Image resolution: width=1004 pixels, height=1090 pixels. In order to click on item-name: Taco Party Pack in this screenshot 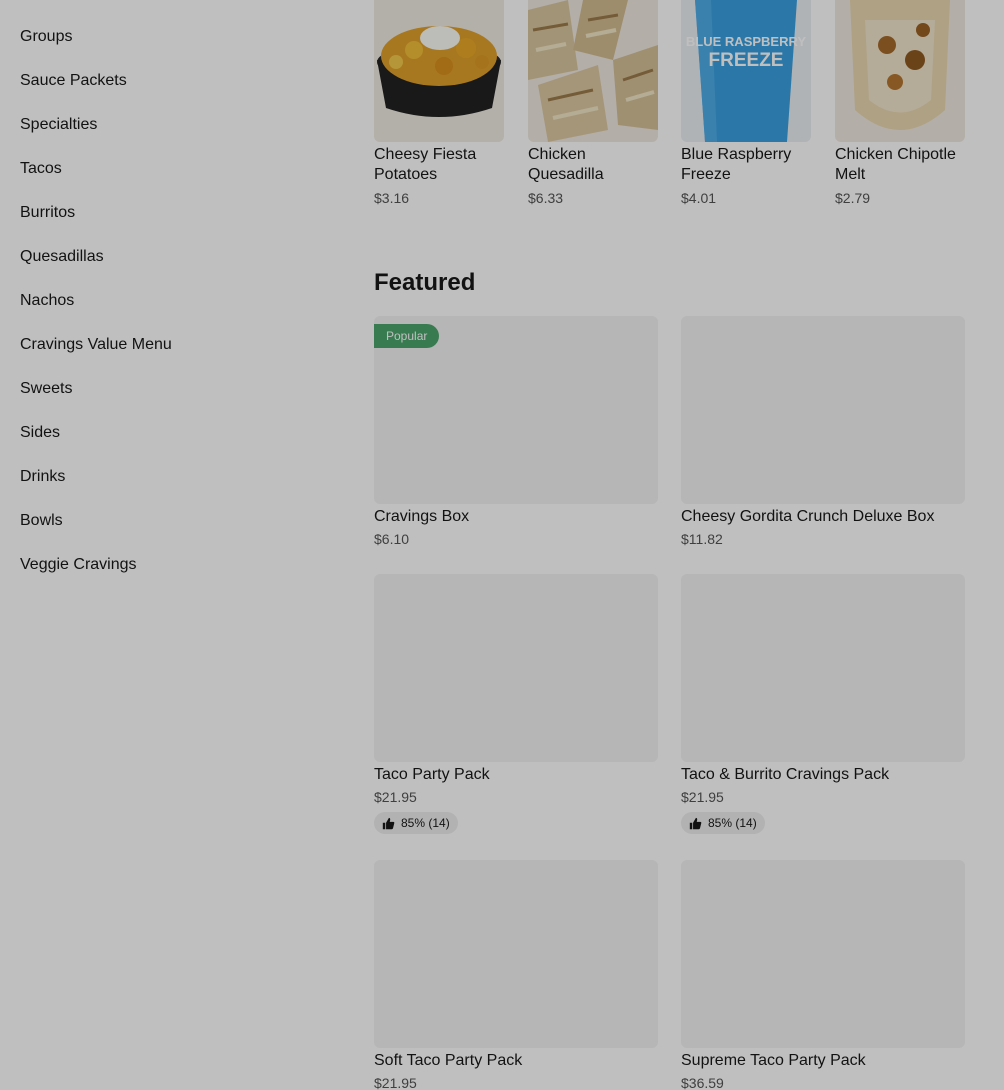, I will do `click(432, 774)`.